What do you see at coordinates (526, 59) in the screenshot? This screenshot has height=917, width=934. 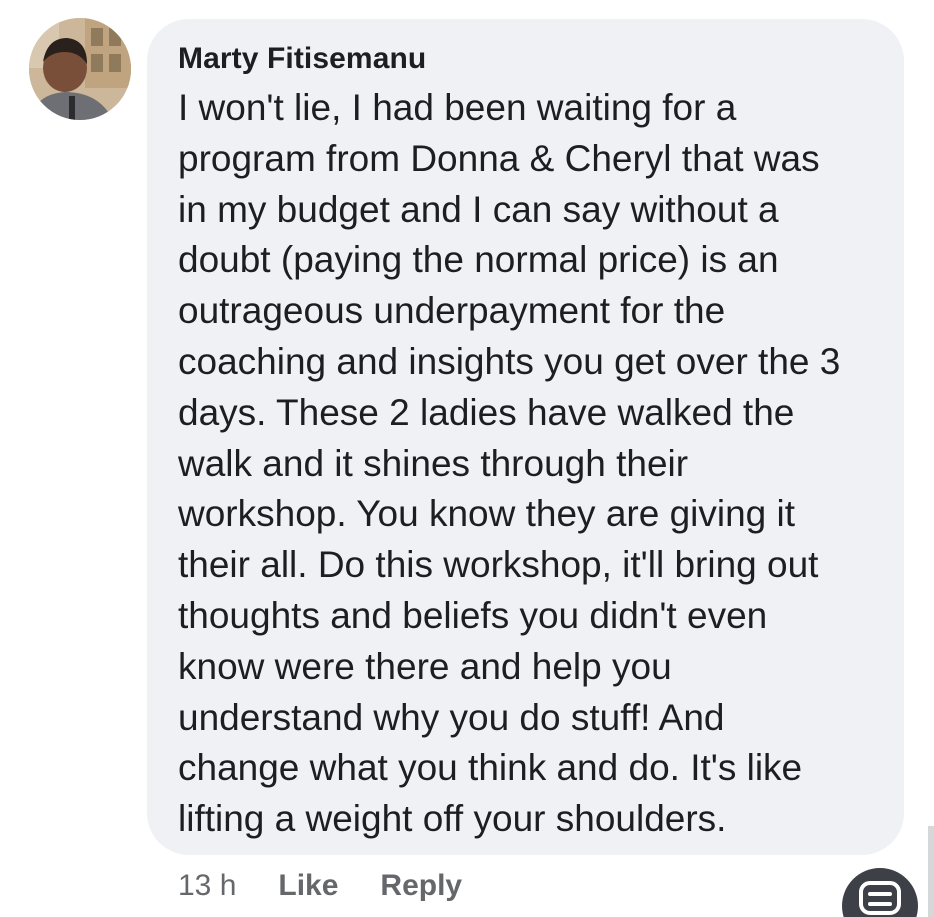 I see `comment-author: Marty Fitisemanu` at bounding box center [526, 59].